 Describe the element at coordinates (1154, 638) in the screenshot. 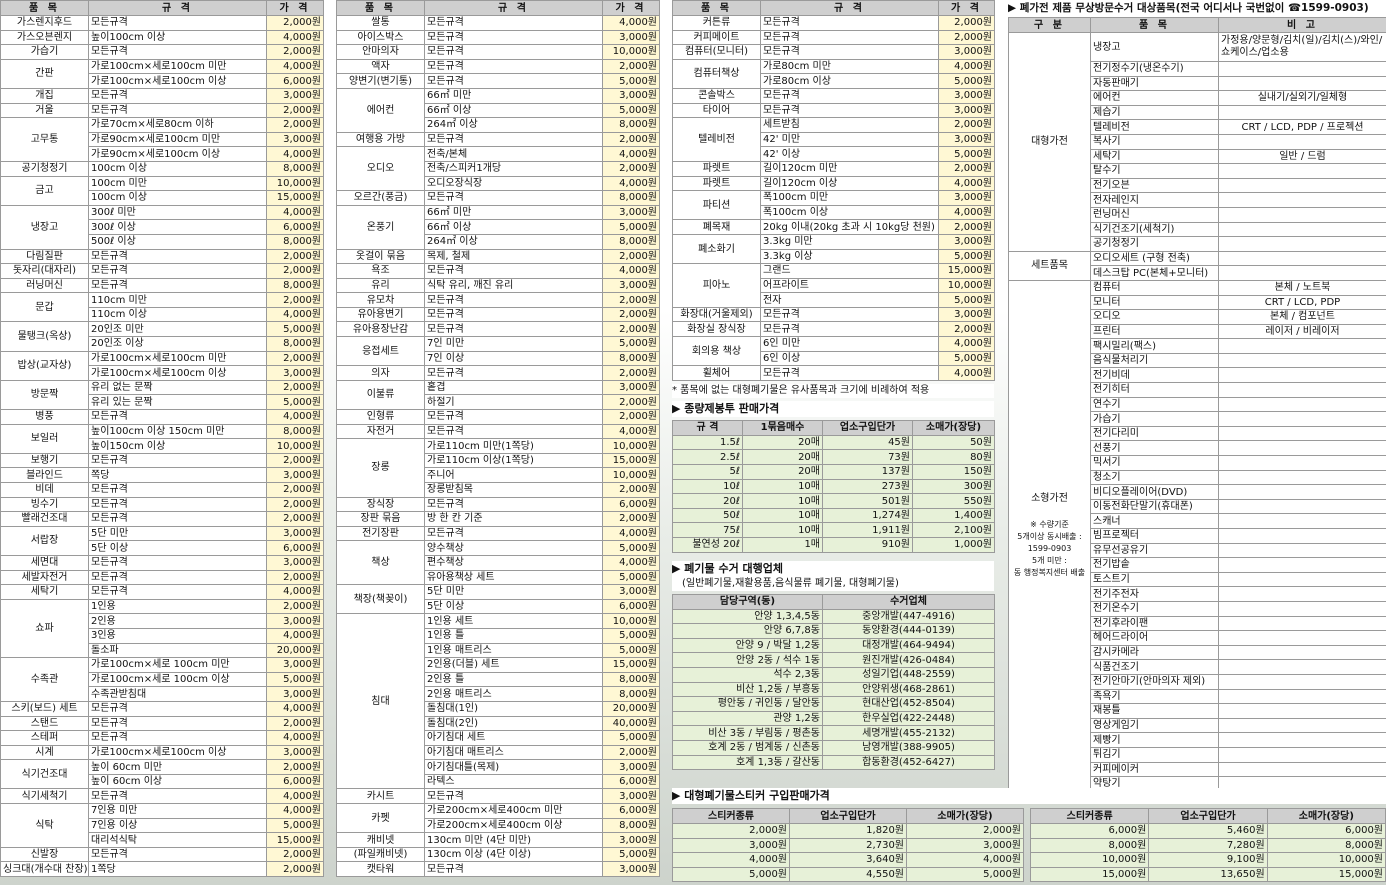

I see `appliance-item: 헤어드라이어` at that location.